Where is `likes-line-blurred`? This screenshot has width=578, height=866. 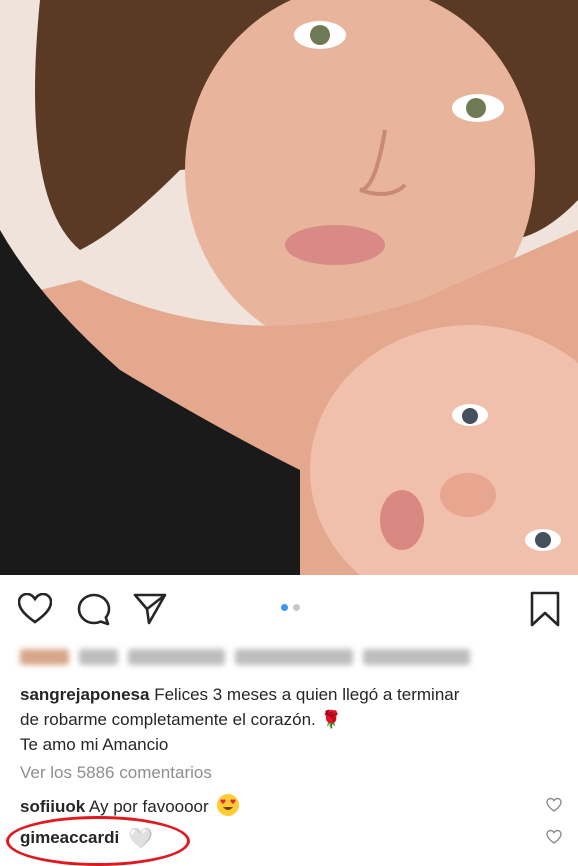 likes-line-blurred is located at coordinates (245, 657).